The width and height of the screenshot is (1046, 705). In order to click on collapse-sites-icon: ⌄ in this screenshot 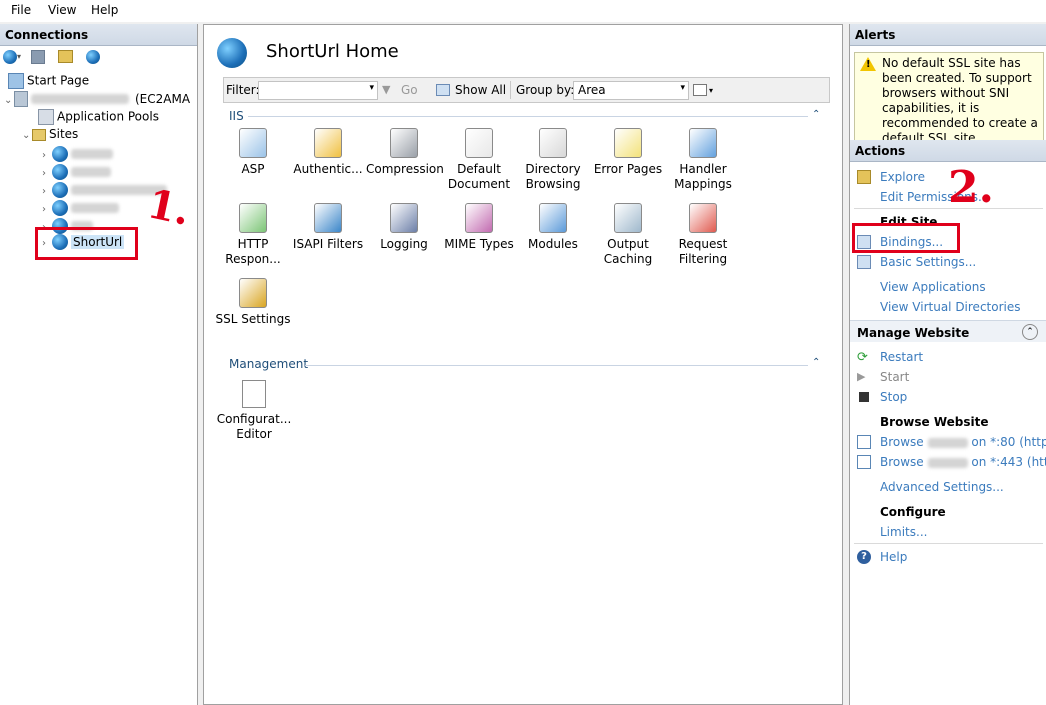, I will do `click(27, 135)`.